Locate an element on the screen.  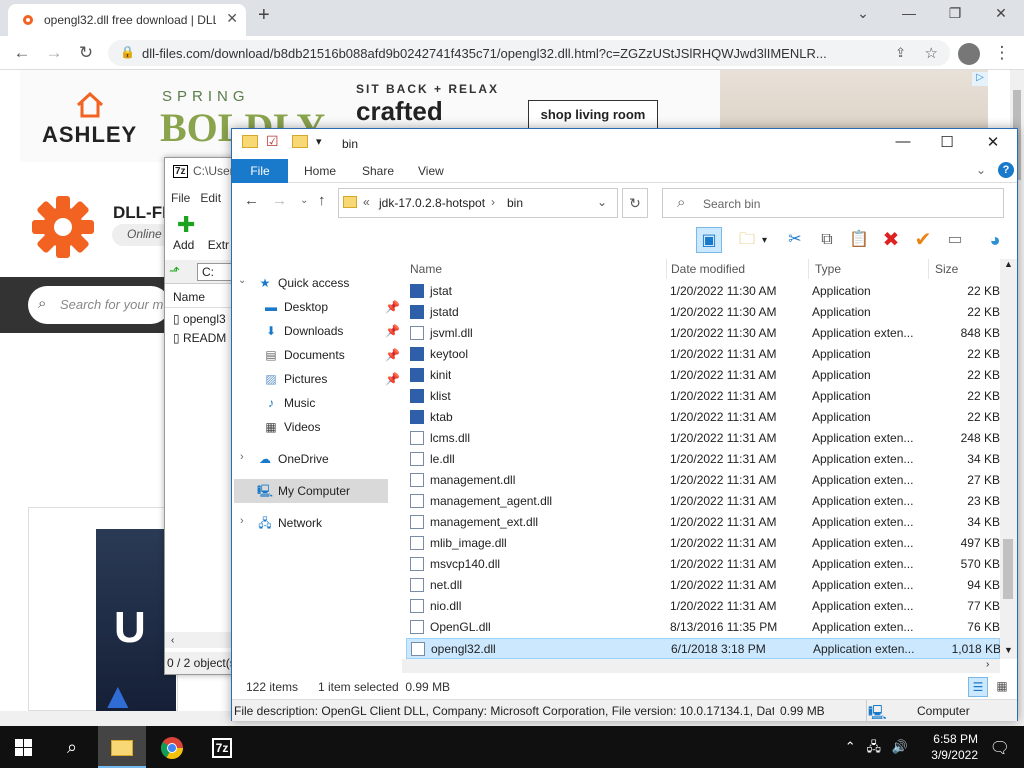
explorer-minimize-icon: — is located at coordinates (903, 141).